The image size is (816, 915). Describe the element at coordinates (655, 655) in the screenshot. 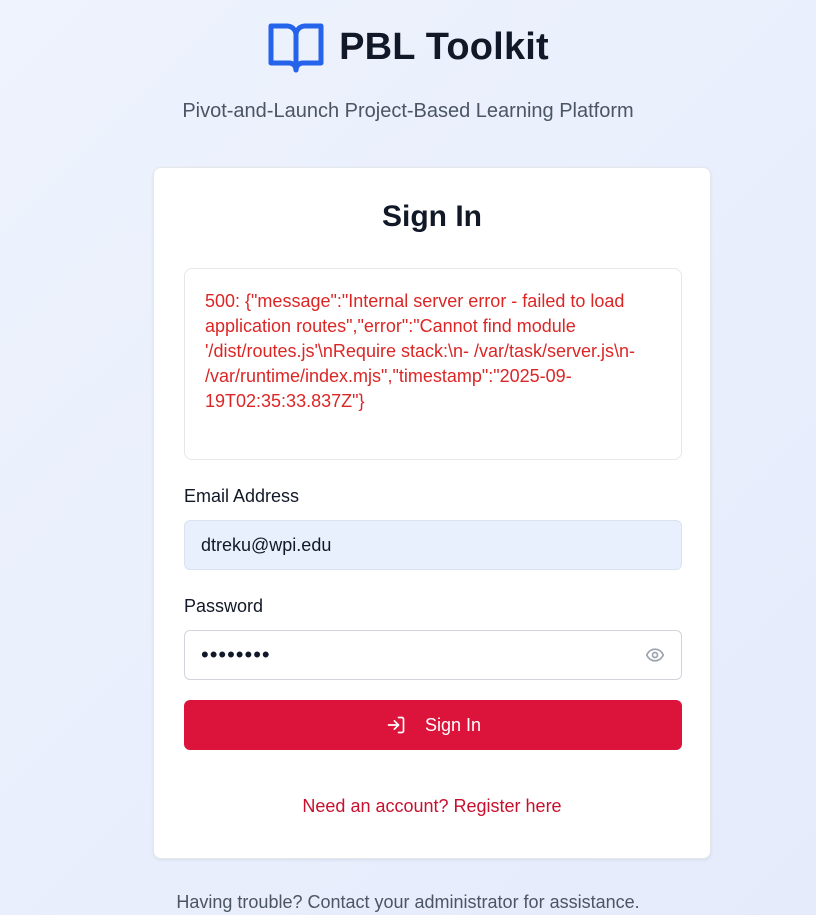

I see `eye-icon` at that location.